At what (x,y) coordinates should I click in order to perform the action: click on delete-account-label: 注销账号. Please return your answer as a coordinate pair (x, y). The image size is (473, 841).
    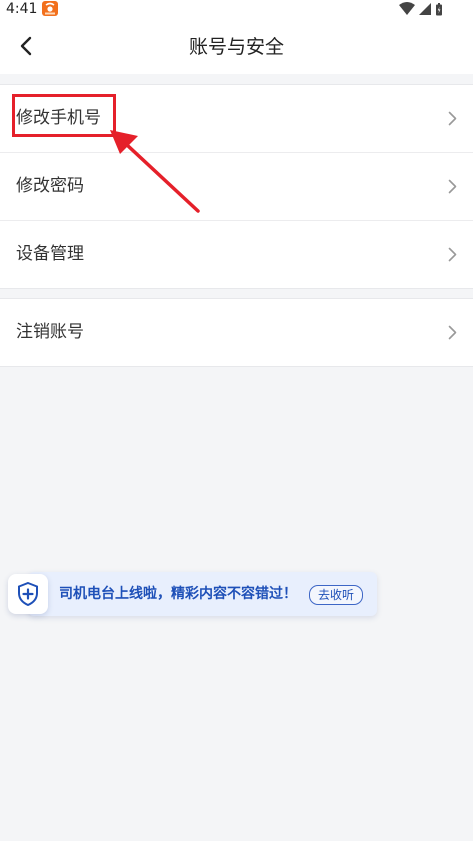
    Looking at the image, I should click on (50, 332).